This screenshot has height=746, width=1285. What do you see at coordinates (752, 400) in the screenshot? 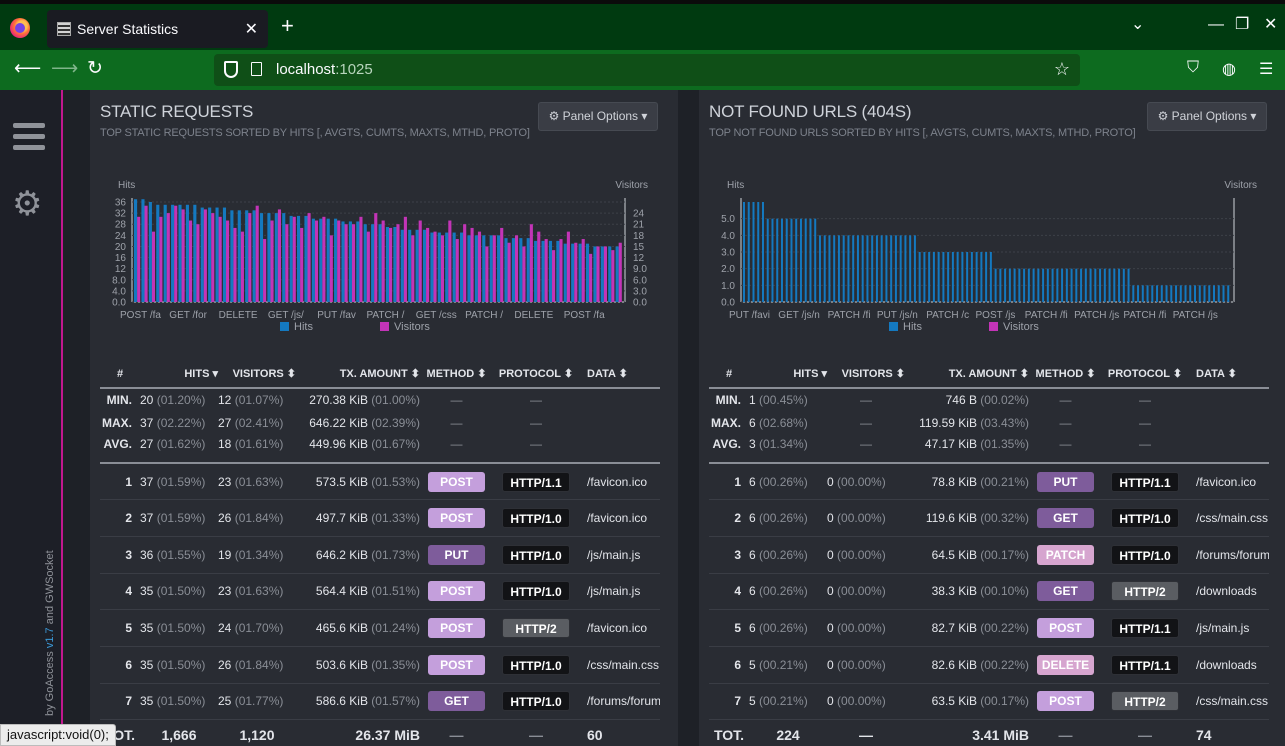
I see `hits-value: 1` at bounding box center [752, 400].